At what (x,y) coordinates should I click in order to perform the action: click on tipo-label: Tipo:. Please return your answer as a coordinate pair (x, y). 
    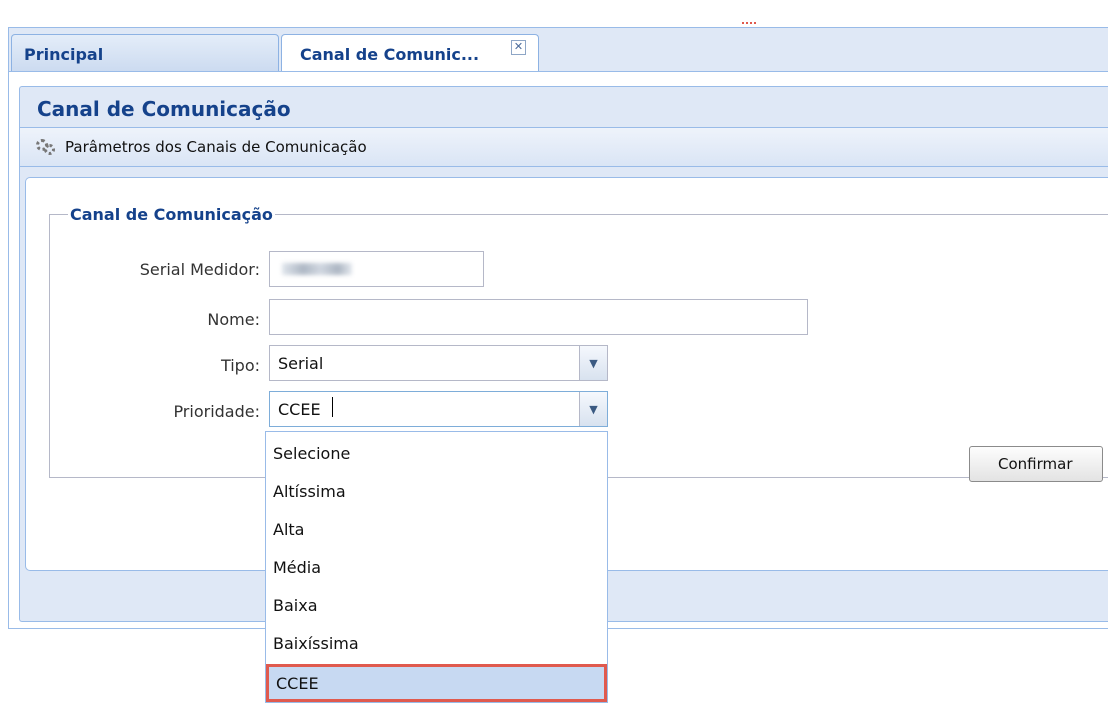
    Looking at the image, I should click on (240, 365).